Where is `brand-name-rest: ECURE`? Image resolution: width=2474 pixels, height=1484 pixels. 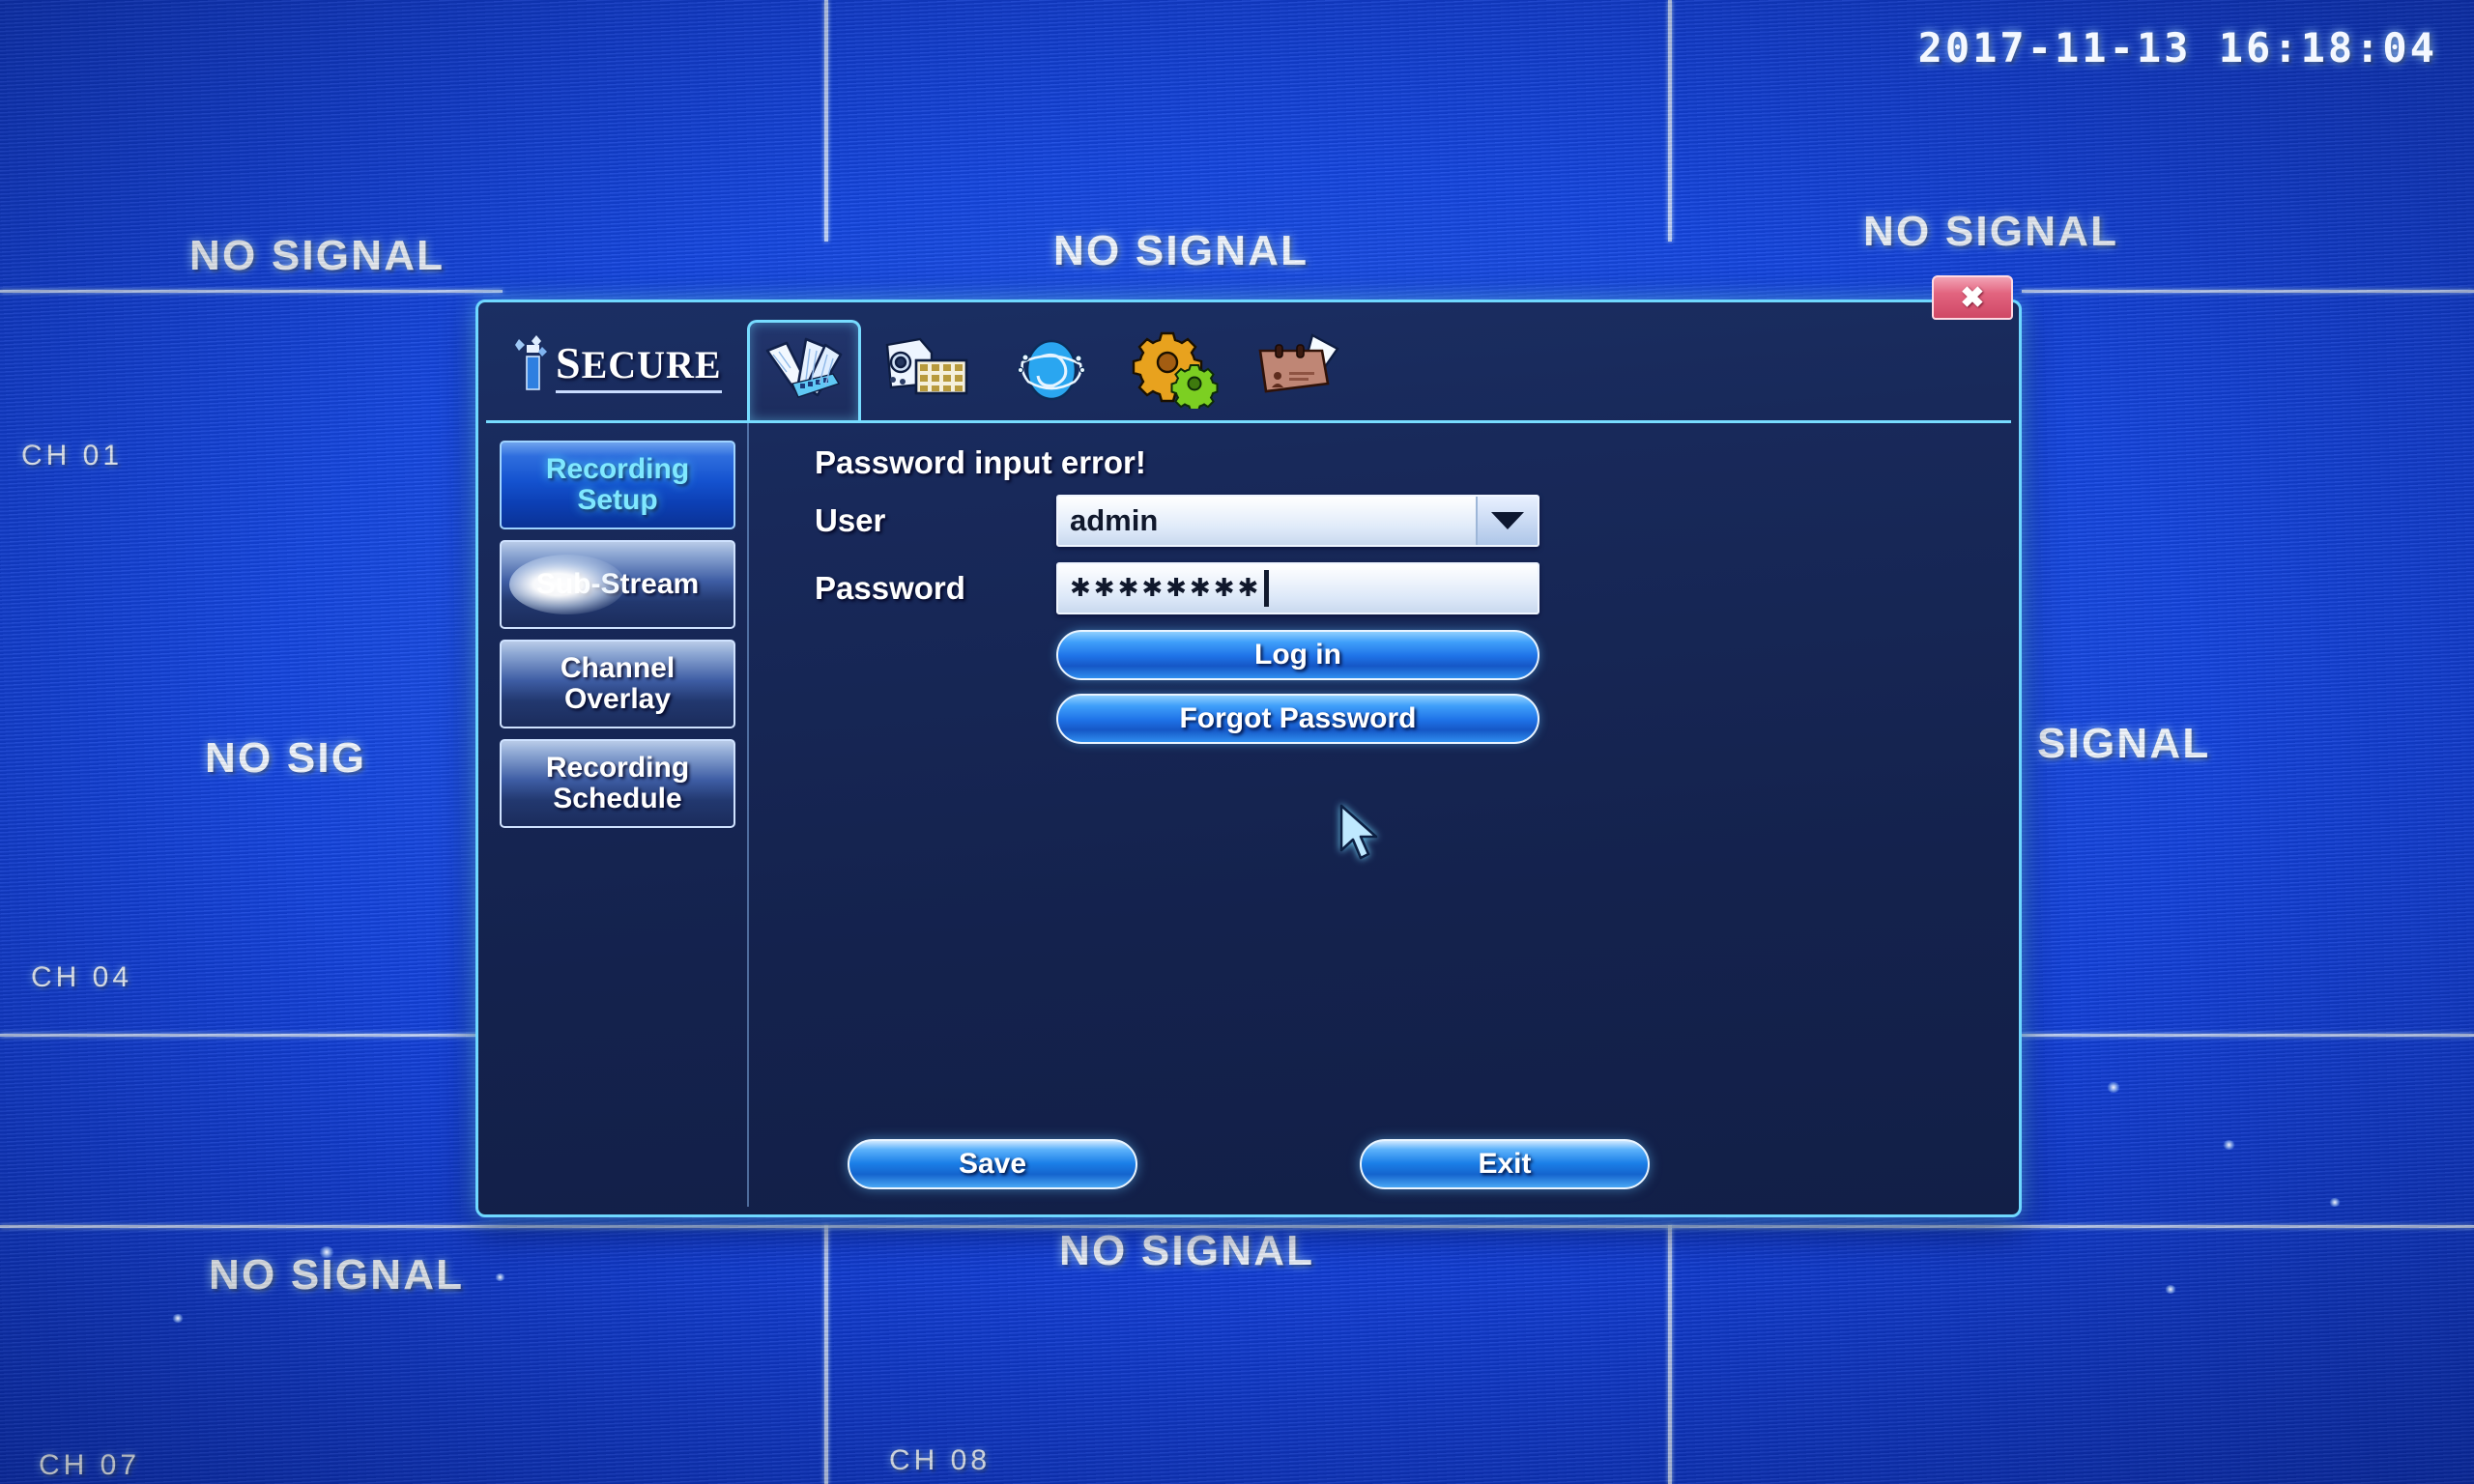
brand-name-rest: ECURE is located at coordinates (652, 364).